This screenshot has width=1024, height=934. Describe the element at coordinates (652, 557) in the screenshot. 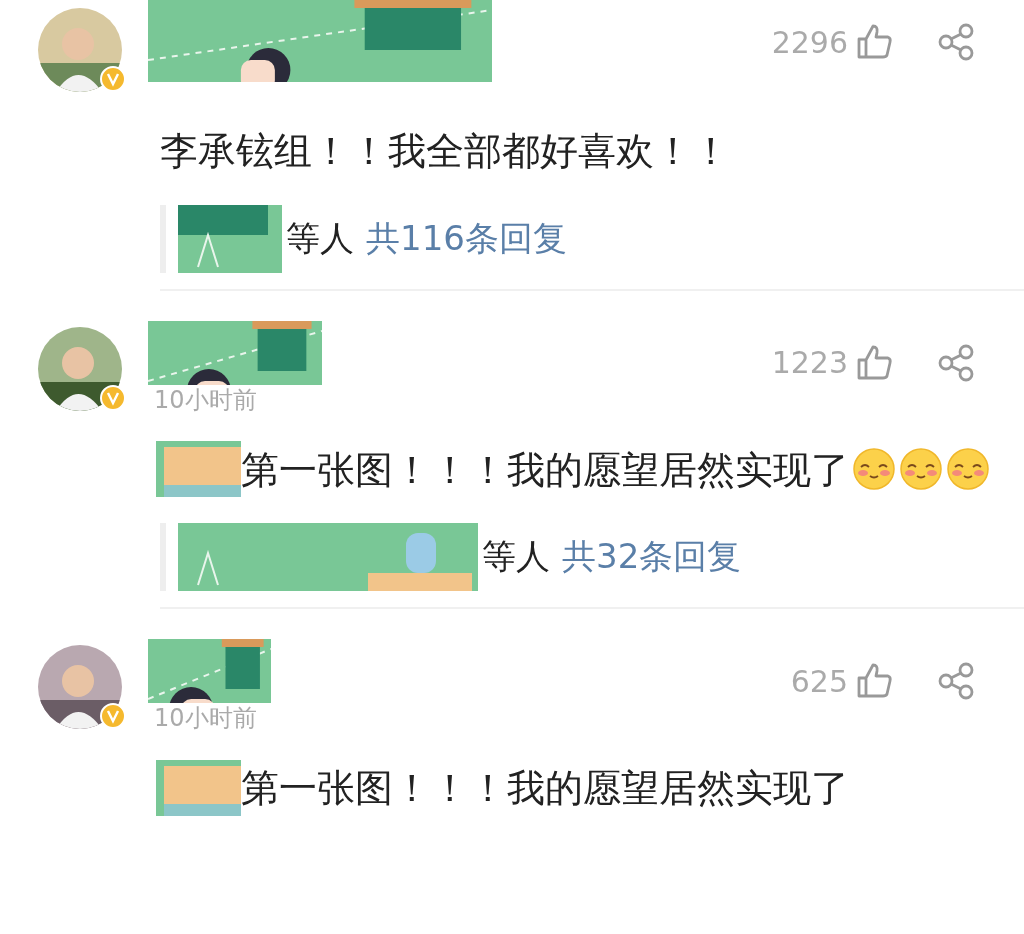

I see `reply-count-link: 共32条回复` at that location.